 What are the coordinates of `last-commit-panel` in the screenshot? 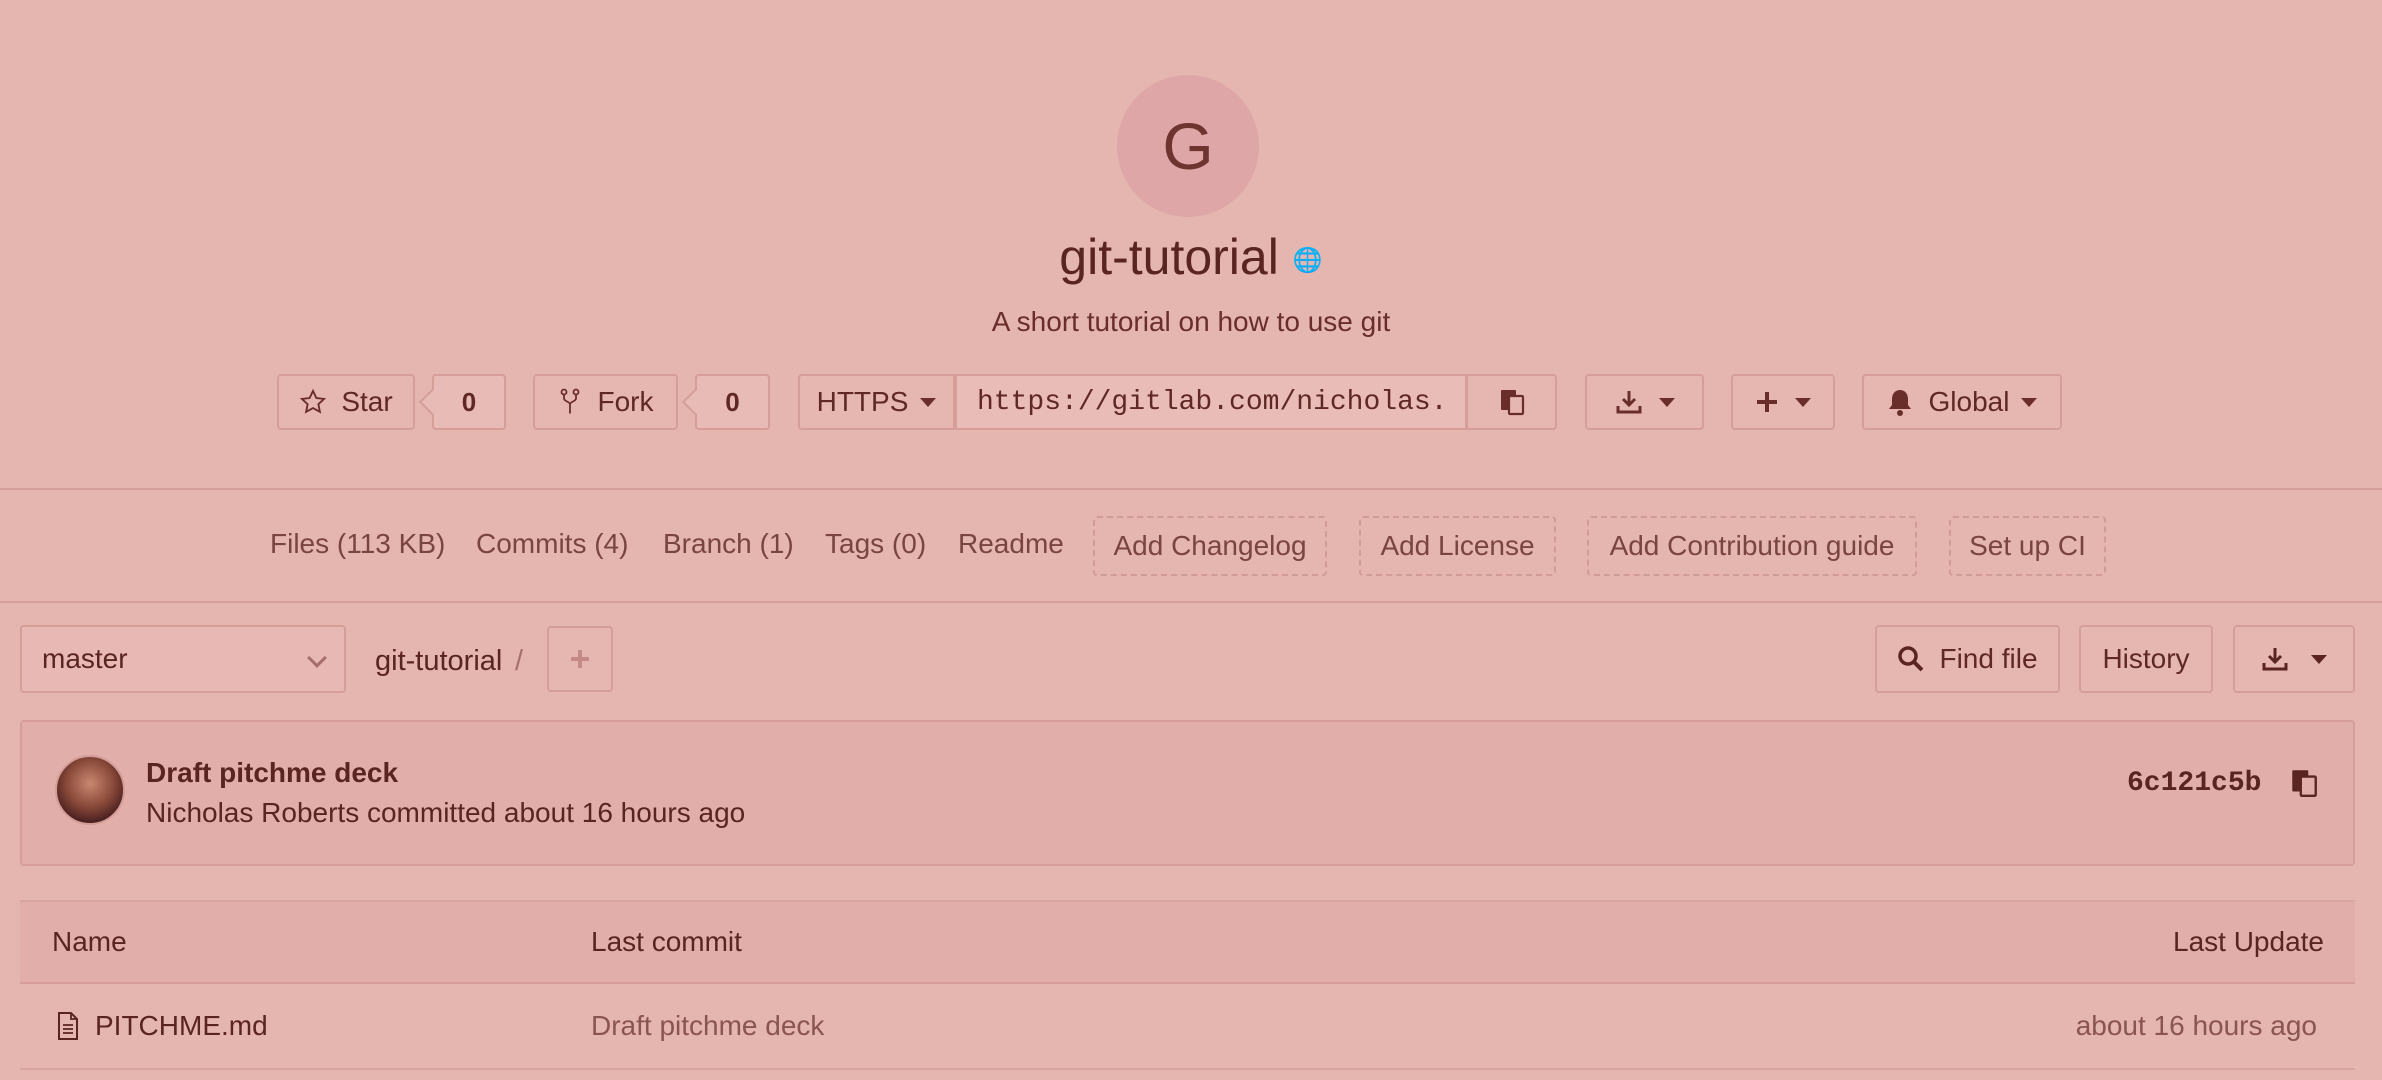 It's located at (1187, 793).